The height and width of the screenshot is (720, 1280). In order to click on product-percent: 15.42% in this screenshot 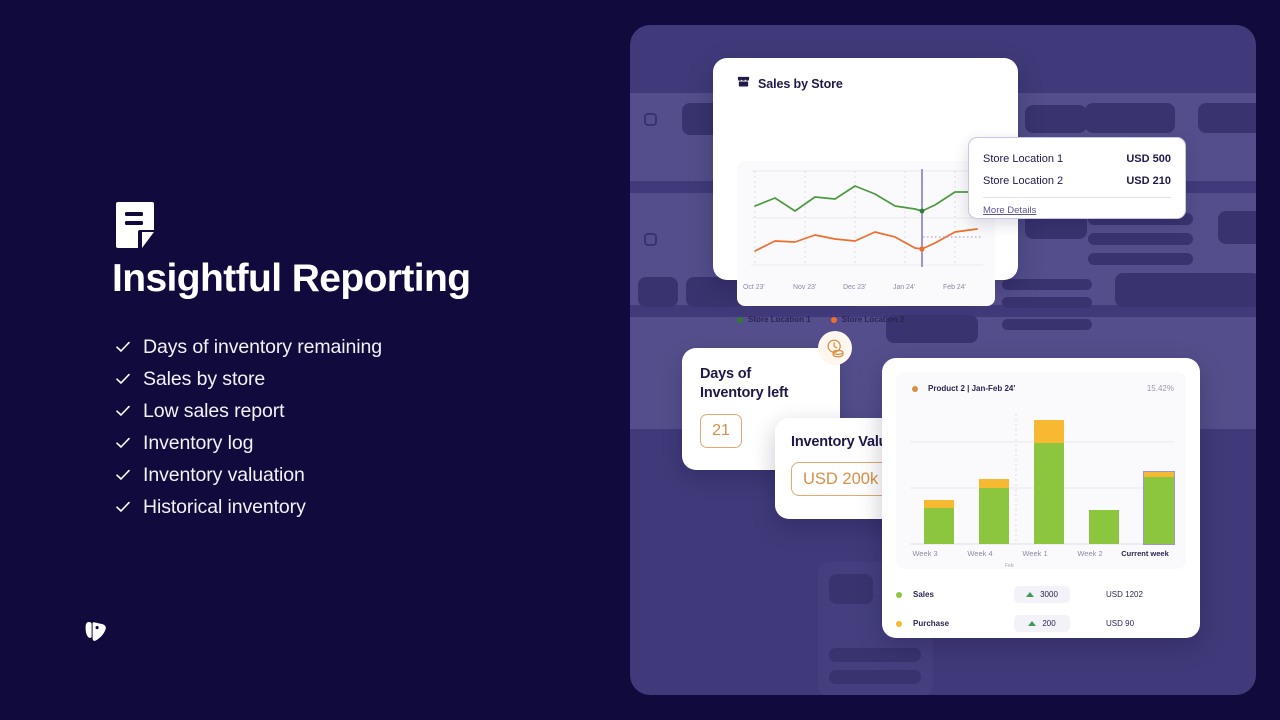, I will do `click(1160, 388)`.